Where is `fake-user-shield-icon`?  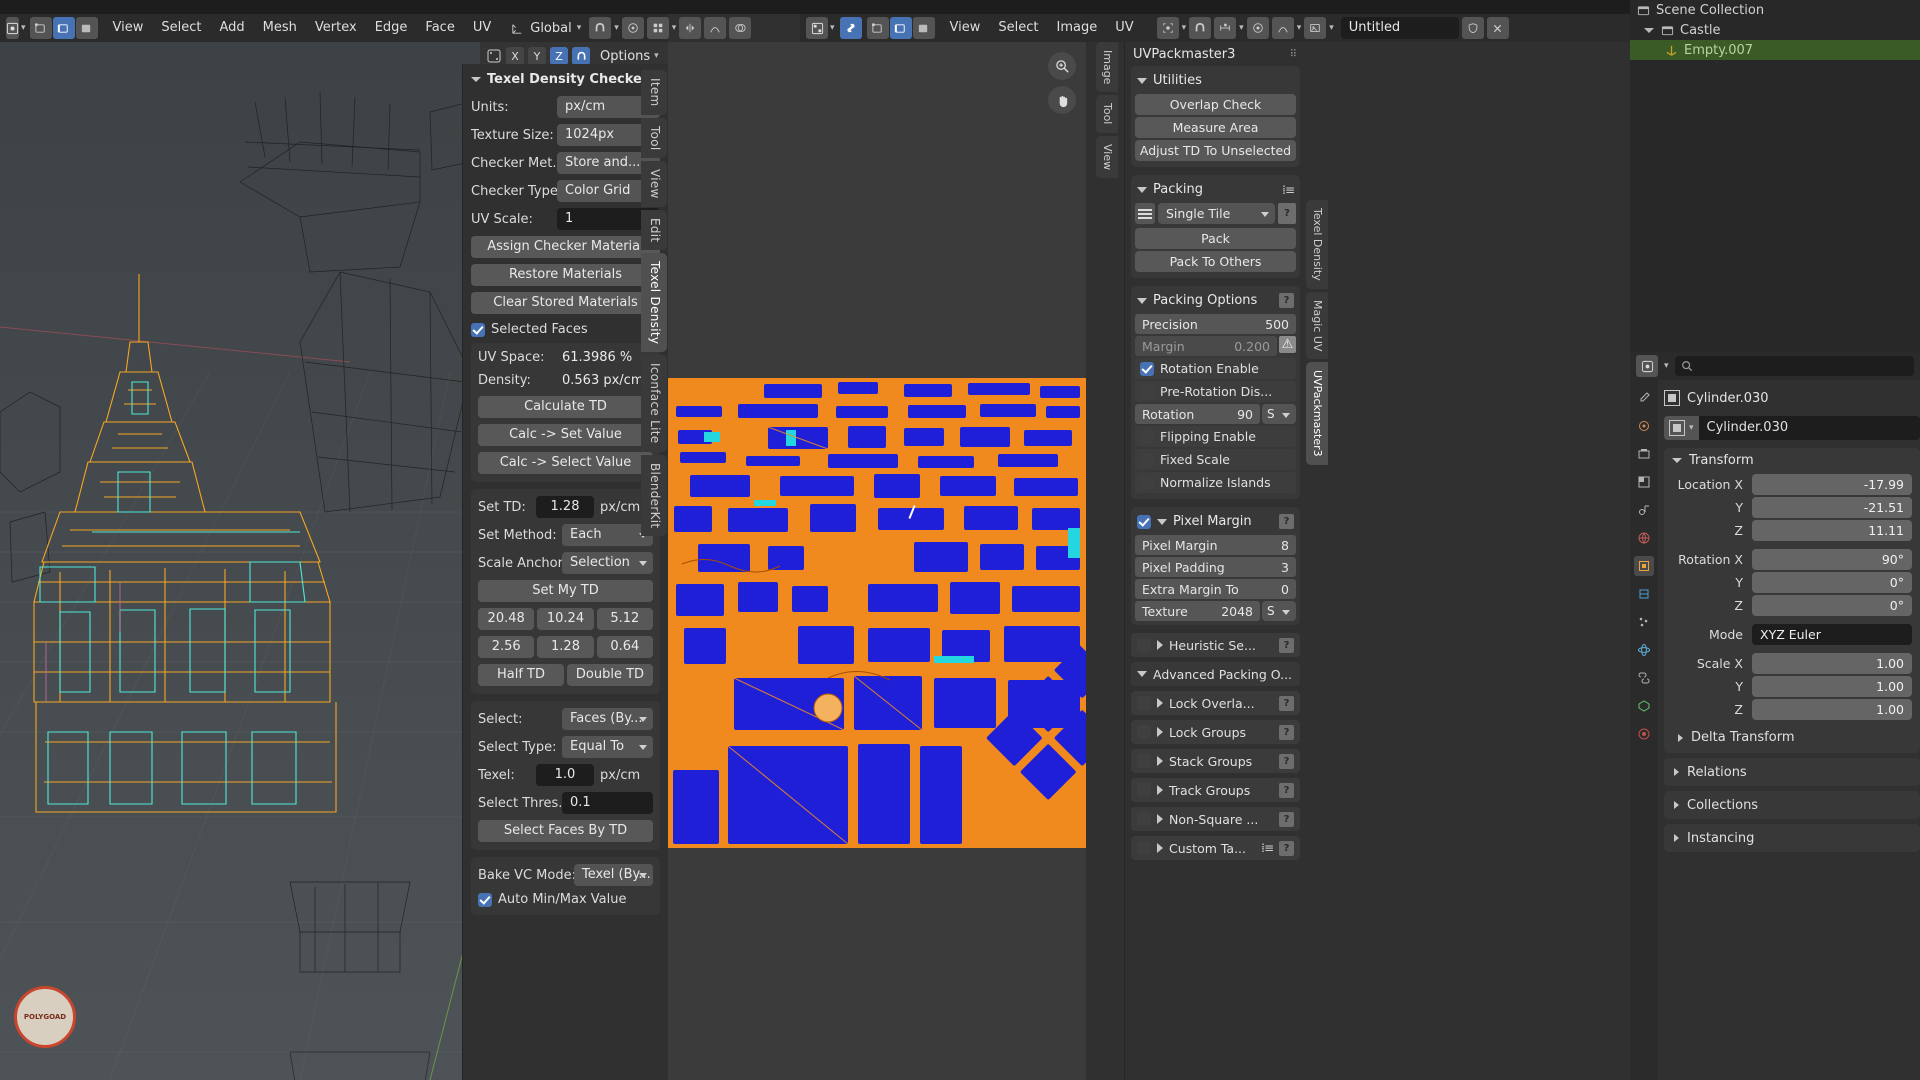
fake-user-shield-icon is located at coordinates (1472, 28).